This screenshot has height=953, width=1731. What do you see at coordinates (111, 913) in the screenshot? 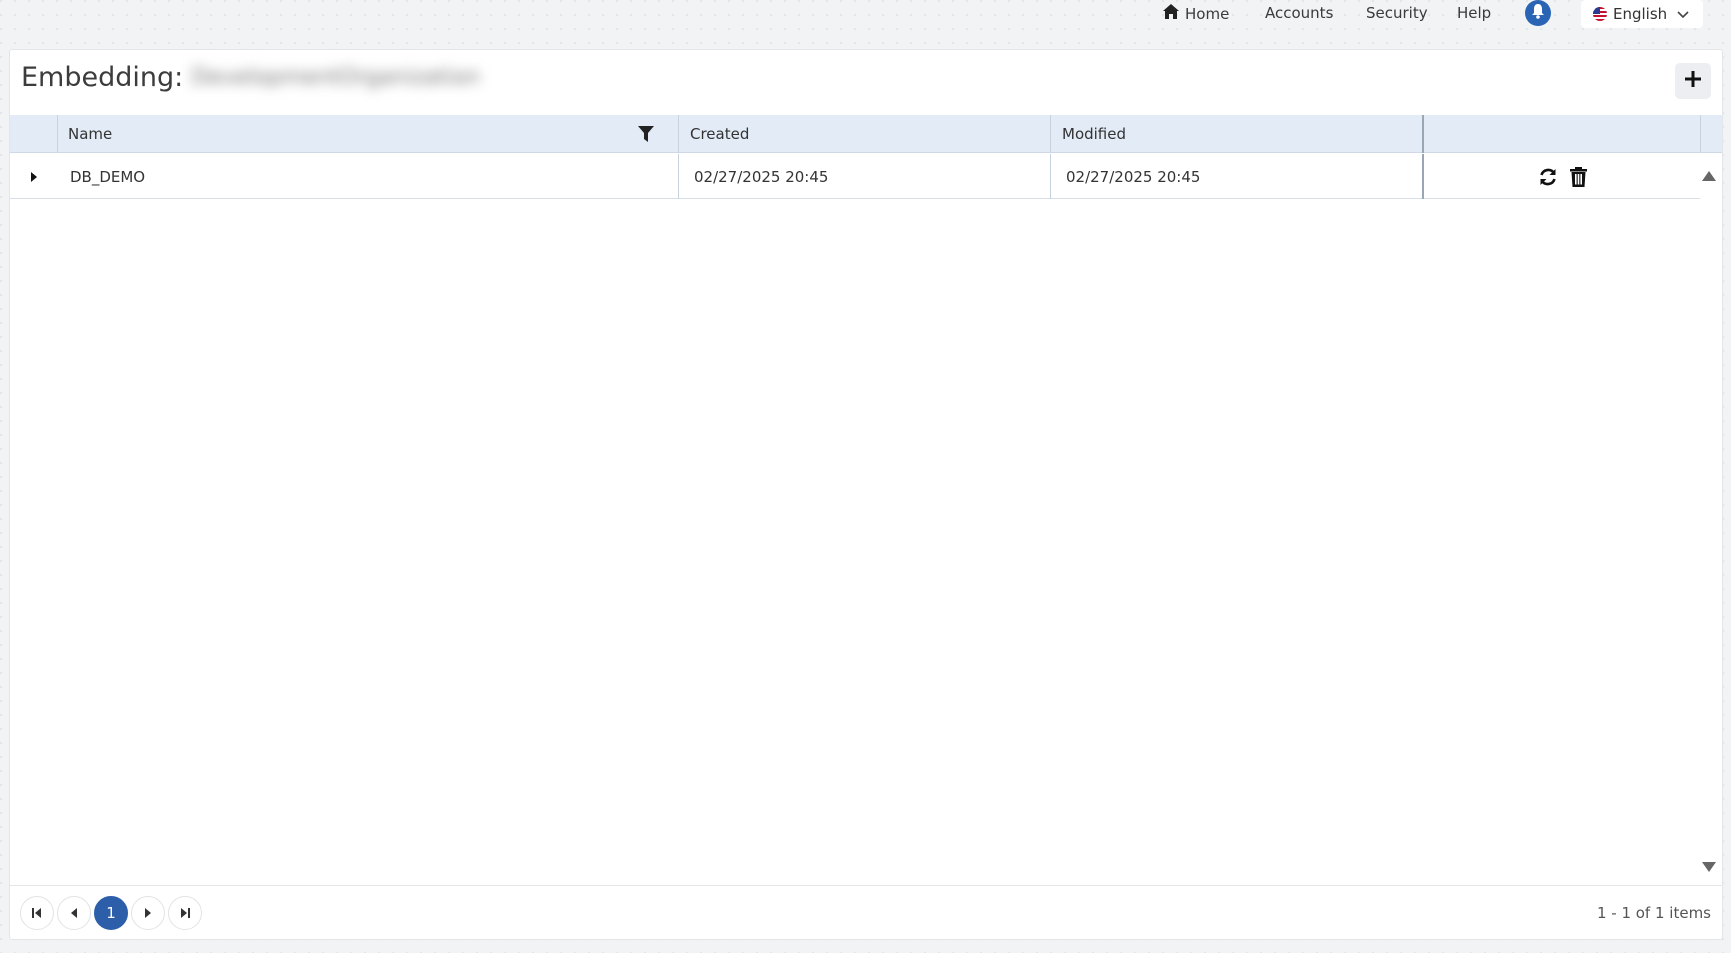
I see `page-number-button: 1` at bounding box center [111, 913].